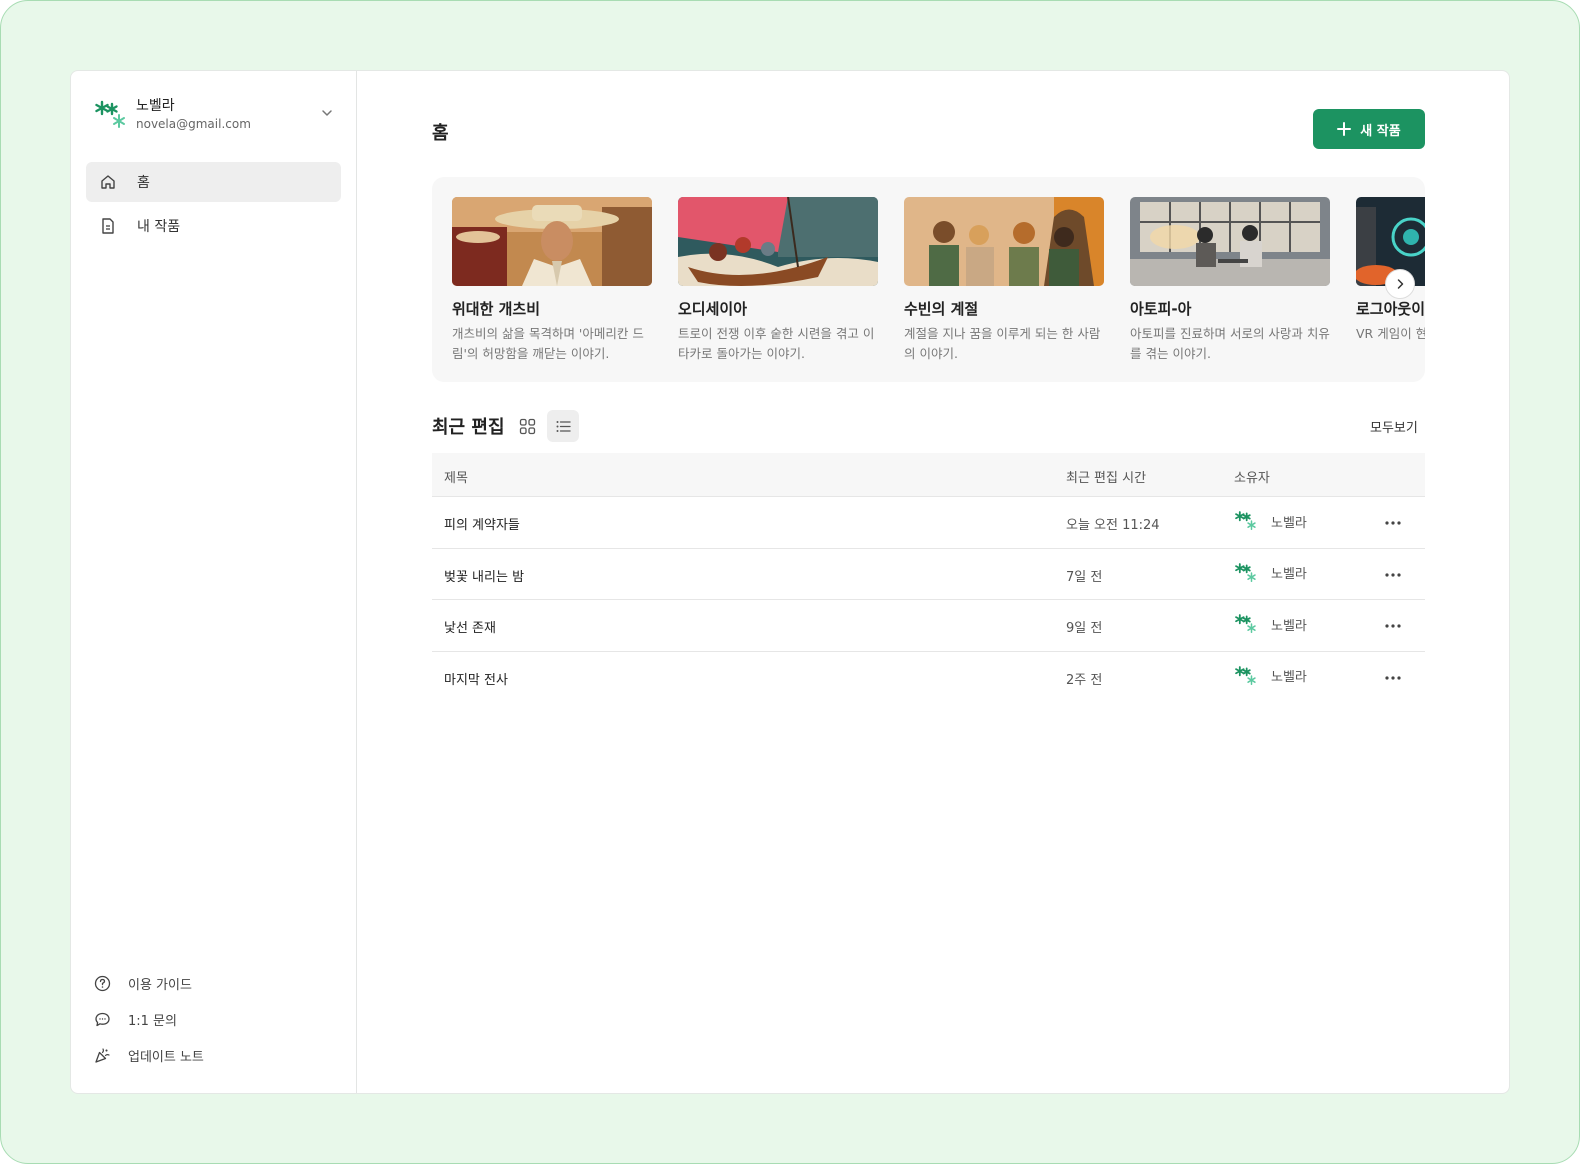 This screenshot has height=1164, width=1580. I want to click on carousel-next-button, so click(1400, 284).